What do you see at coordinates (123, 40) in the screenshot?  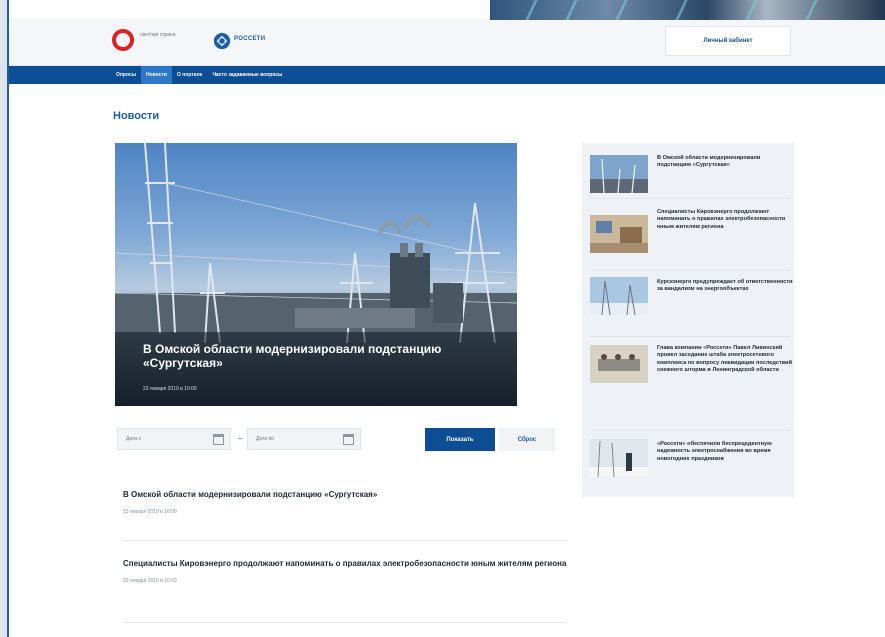 I see `svetlaya-strana-logo-icon` at bounding box center [123, 40].